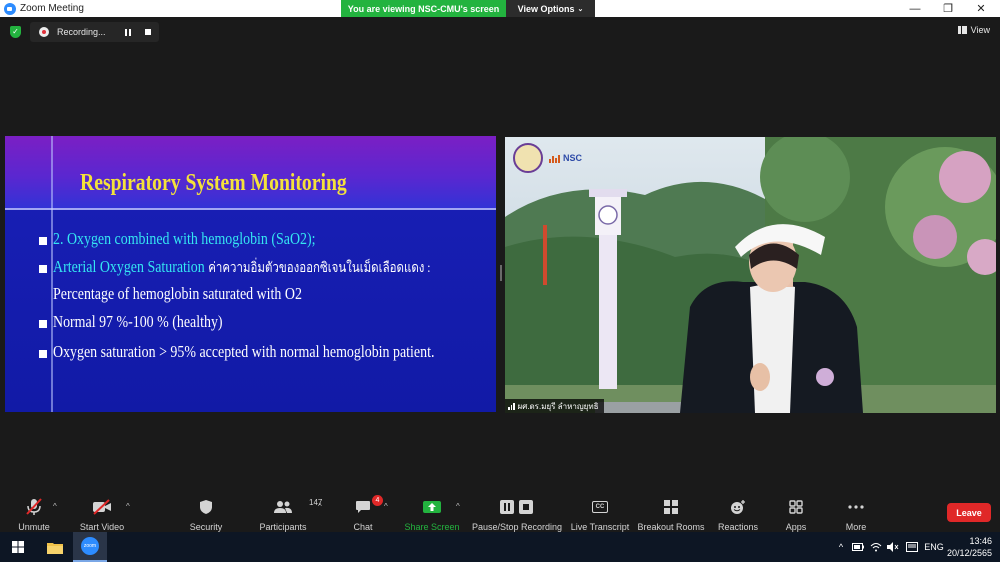 The height and width of the screenshot is (562, 1000). What do you see at coordinates (856, 527) in the screenshot?
I see `more-label: More` at bounding box center [856, 527].